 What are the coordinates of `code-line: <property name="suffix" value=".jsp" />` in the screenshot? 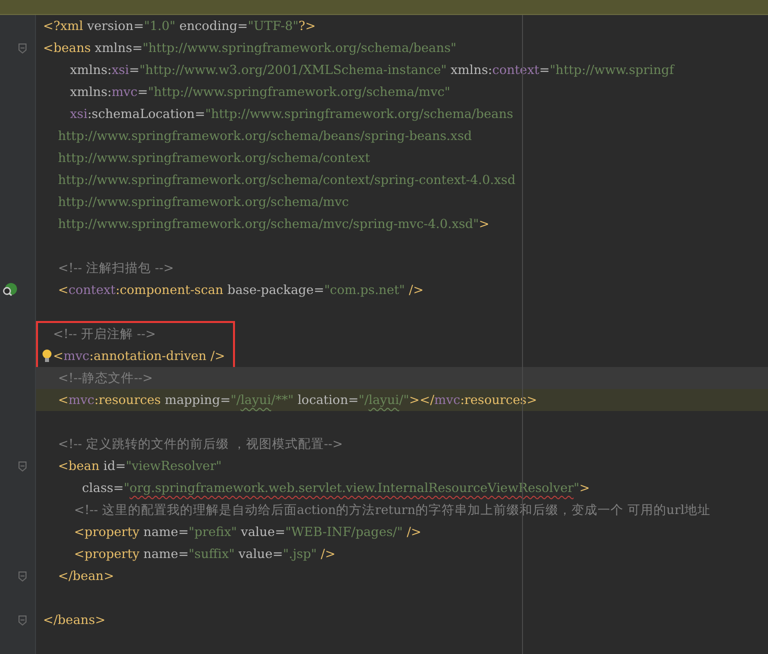 It's located at (204, 554).